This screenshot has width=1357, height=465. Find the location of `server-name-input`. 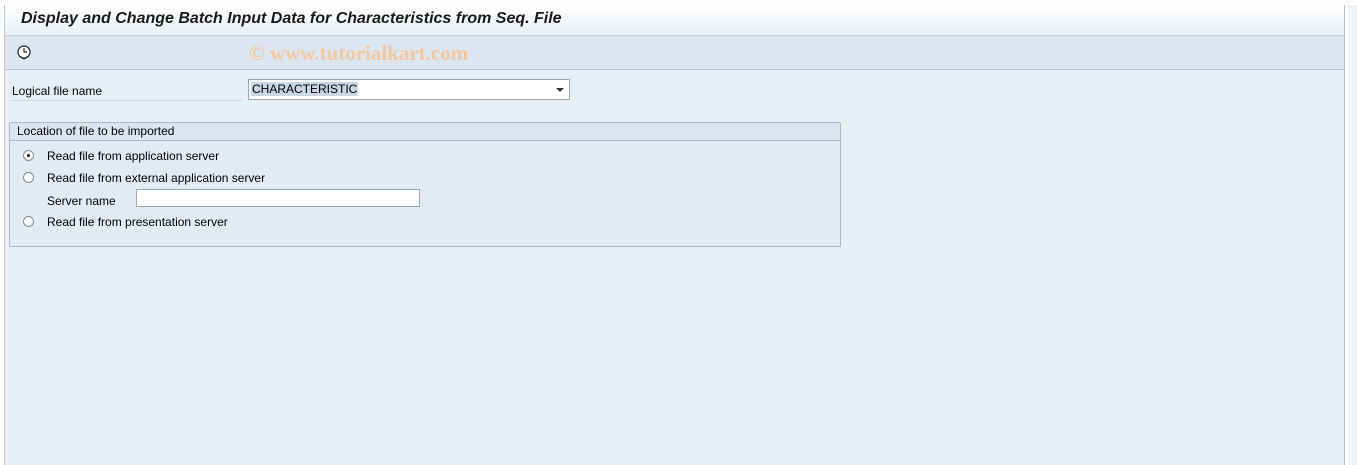

server-name-input is located at coordinates (278, 198).